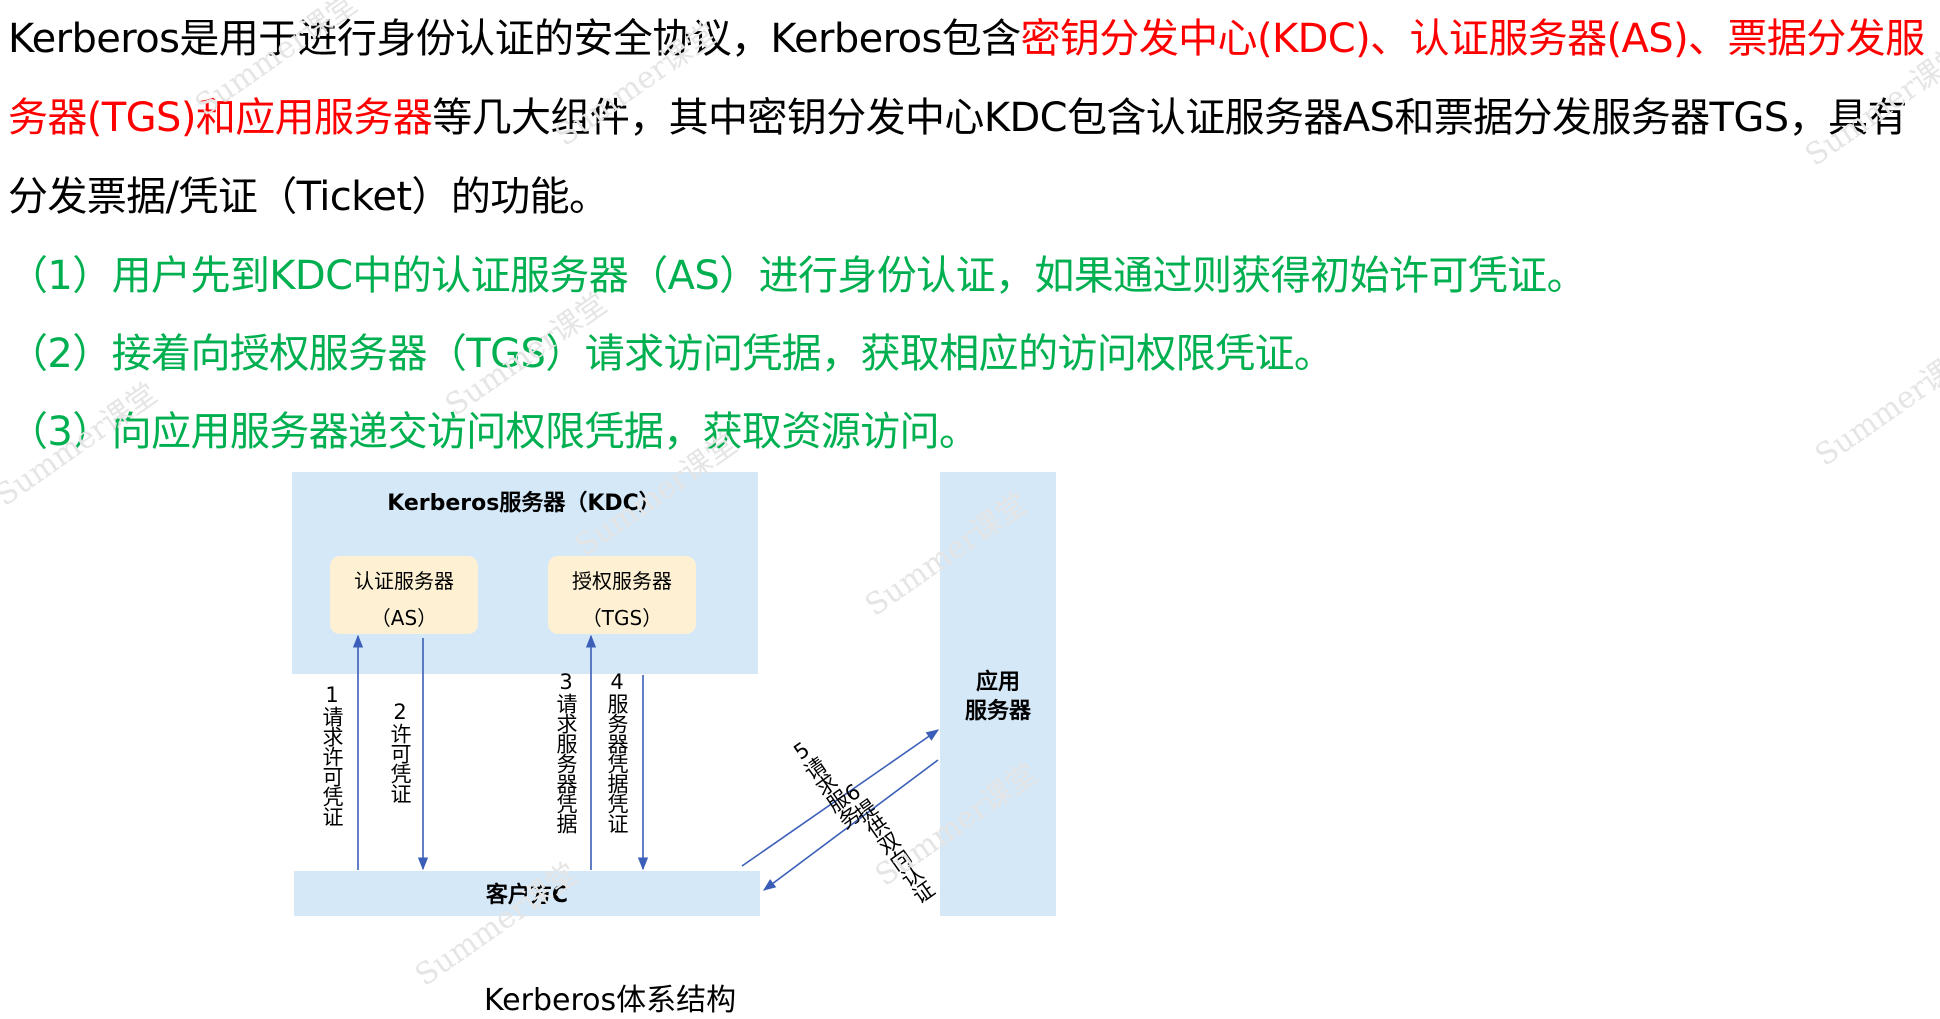  I want to click on as-name: 认证服务器, so click(404, 581).